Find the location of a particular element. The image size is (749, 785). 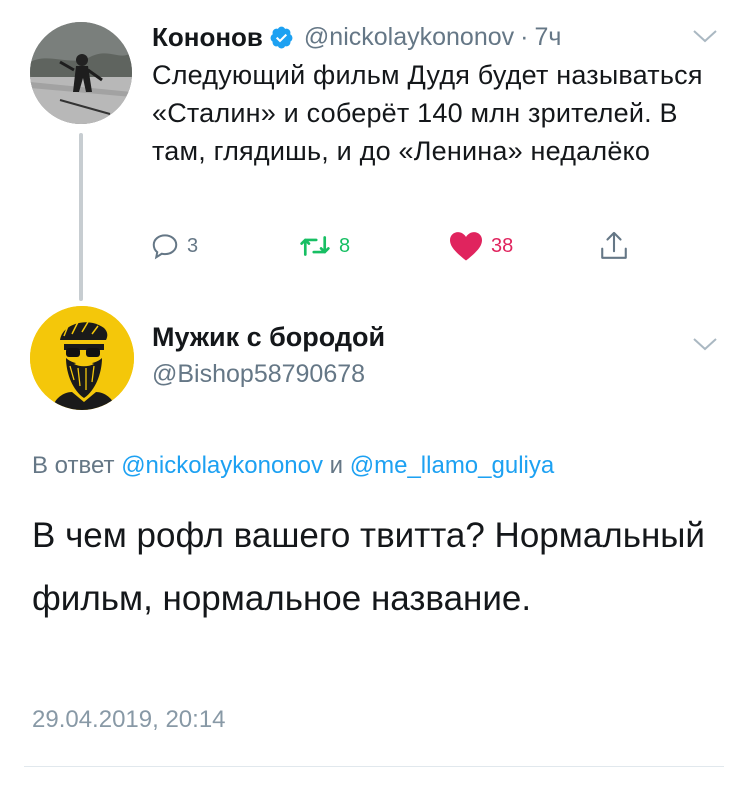

like-count: 38 is located at coordinates (502, 245).